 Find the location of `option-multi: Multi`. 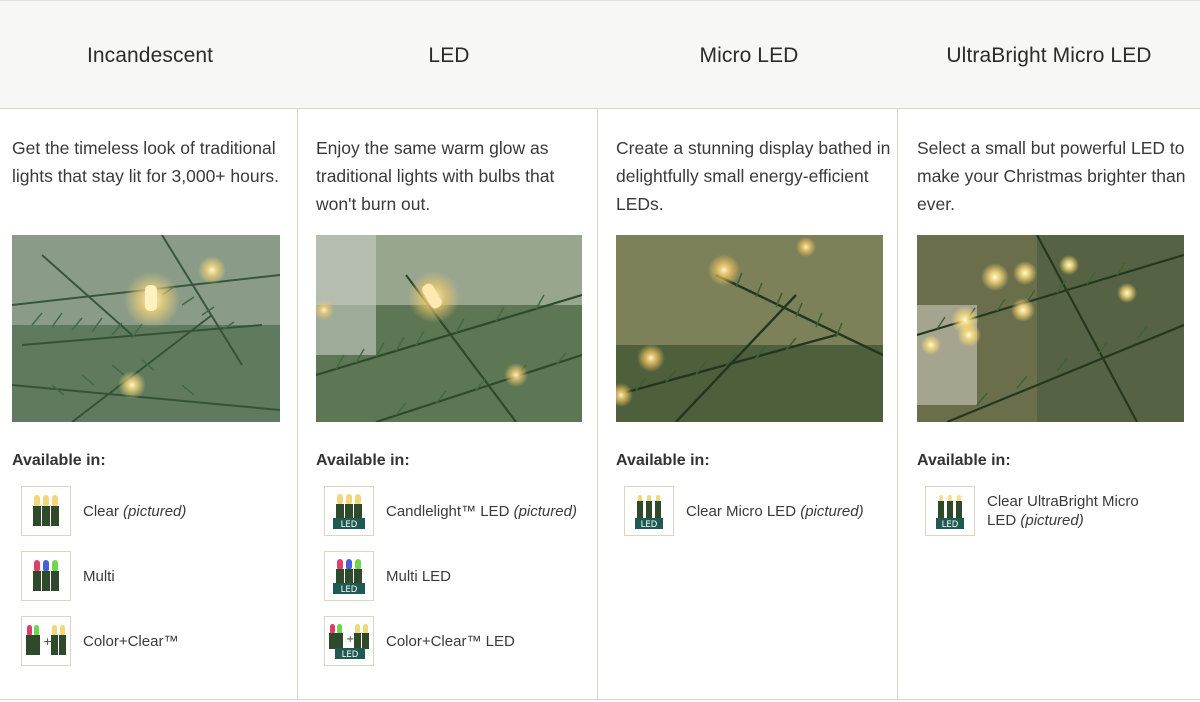

option-multi: Multi is located at coordinates (156, 576).